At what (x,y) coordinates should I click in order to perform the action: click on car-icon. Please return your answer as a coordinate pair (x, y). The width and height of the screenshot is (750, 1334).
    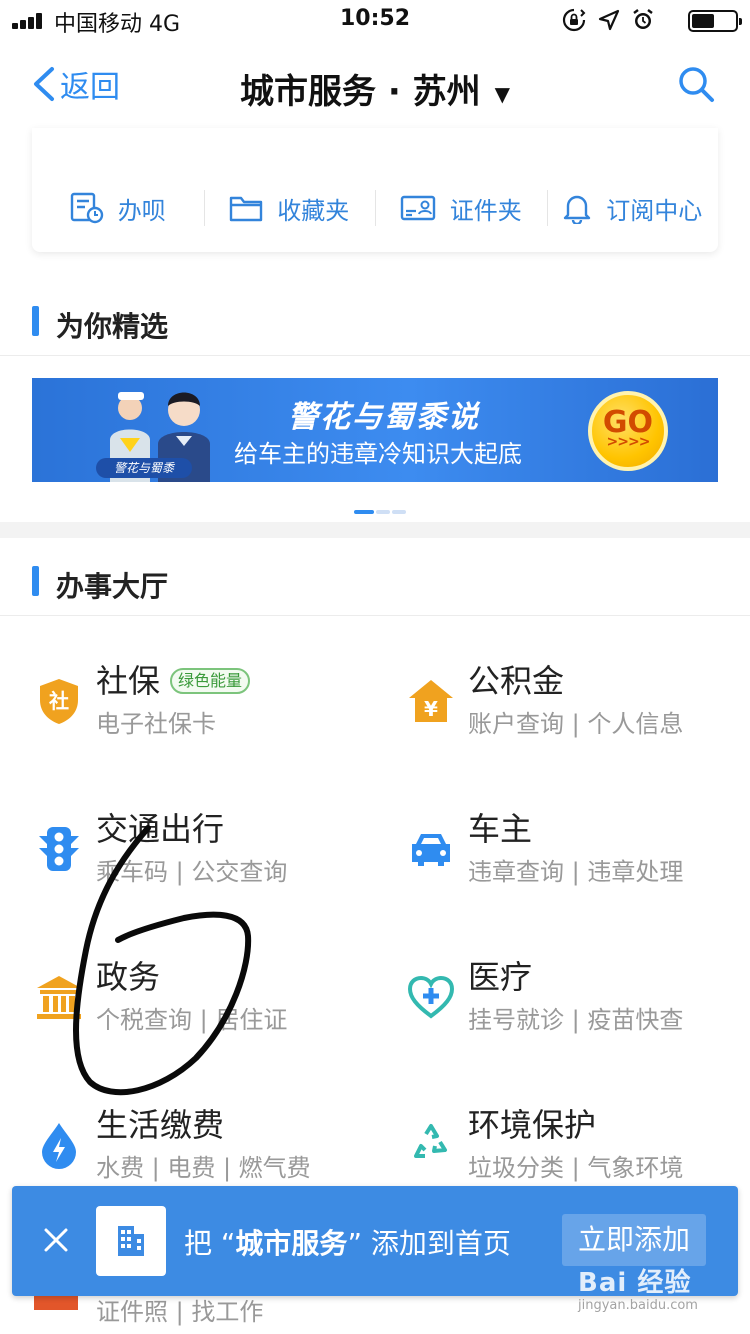
    Looking at the image, I should click on (431, 850).